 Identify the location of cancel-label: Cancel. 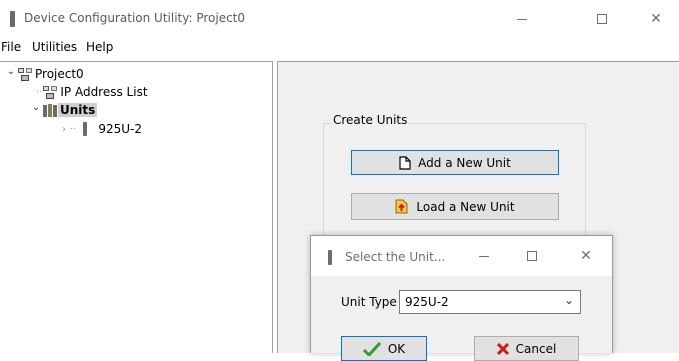
(536, 348).